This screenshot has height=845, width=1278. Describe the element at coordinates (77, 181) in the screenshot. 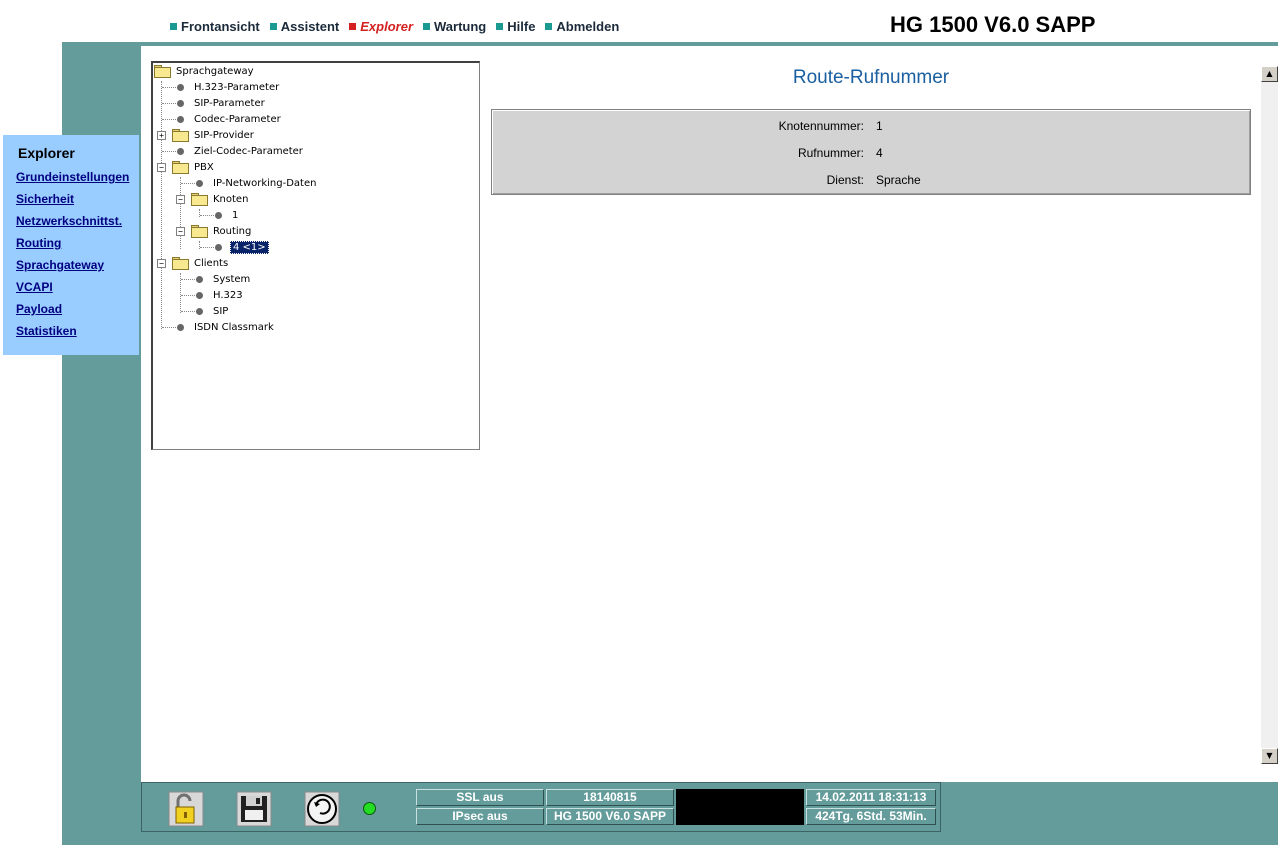

I see `sidebar-link-grundeinstellungen: Grundeinstellungen` at that location.